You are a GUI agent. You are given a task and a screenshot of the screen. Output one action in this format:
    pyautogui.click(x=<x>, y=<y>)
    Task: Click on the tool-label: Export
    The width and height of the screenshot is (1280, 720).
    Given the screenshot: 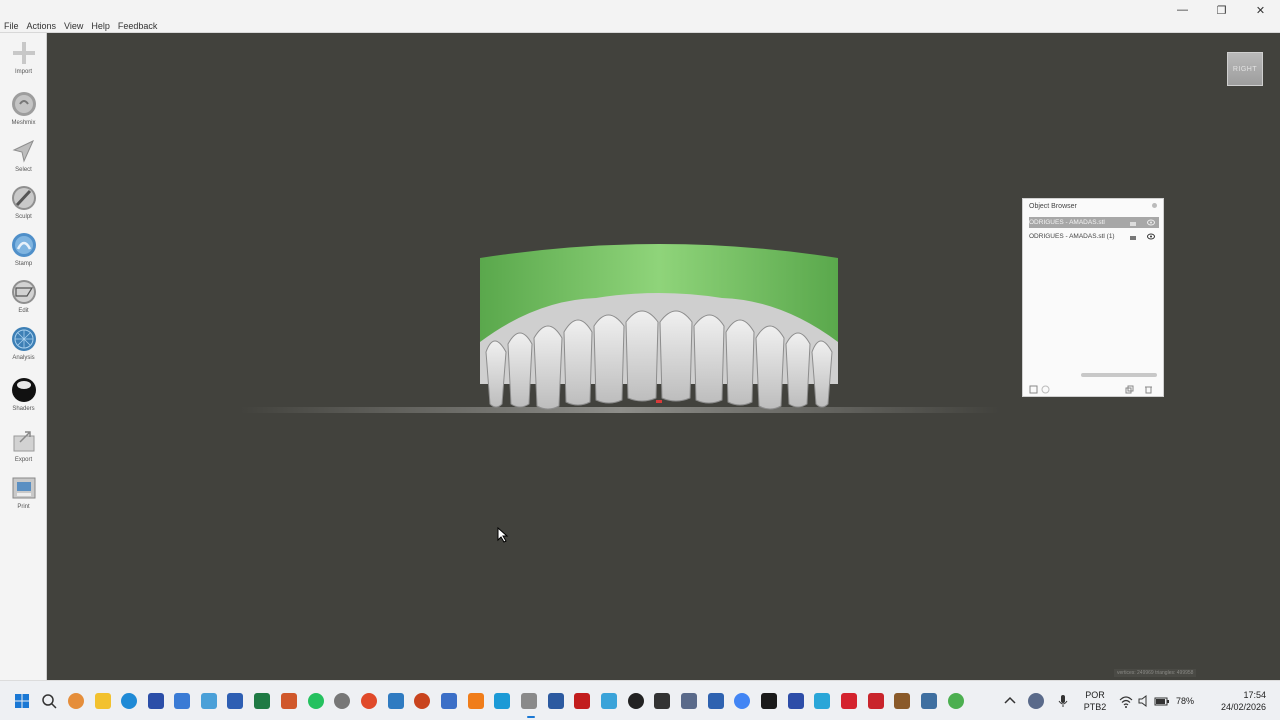 What is the action you would take?
    pyautogui.click(x=23, y=460)
    